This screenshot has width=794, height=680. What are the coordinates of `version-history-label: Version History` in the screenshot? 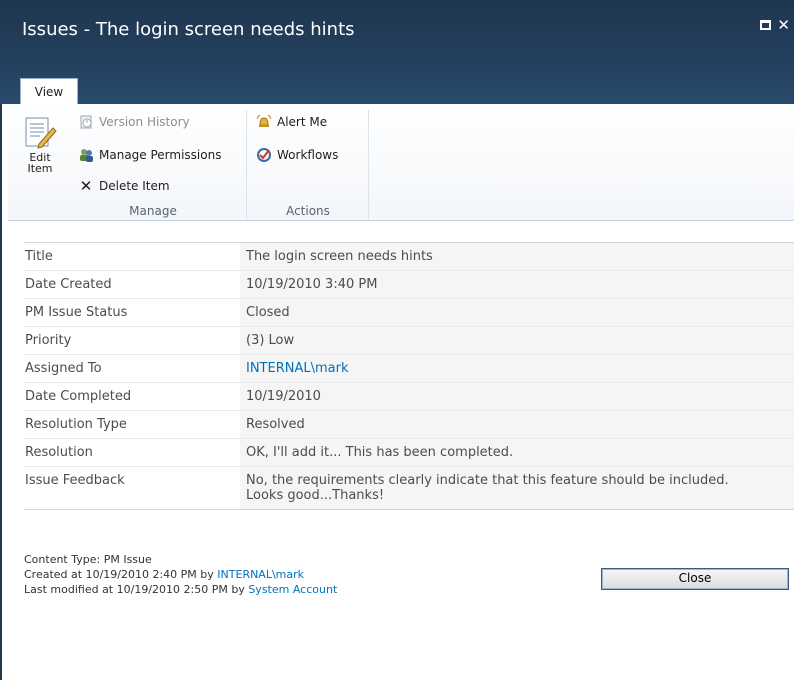 It's located at (144, 122).